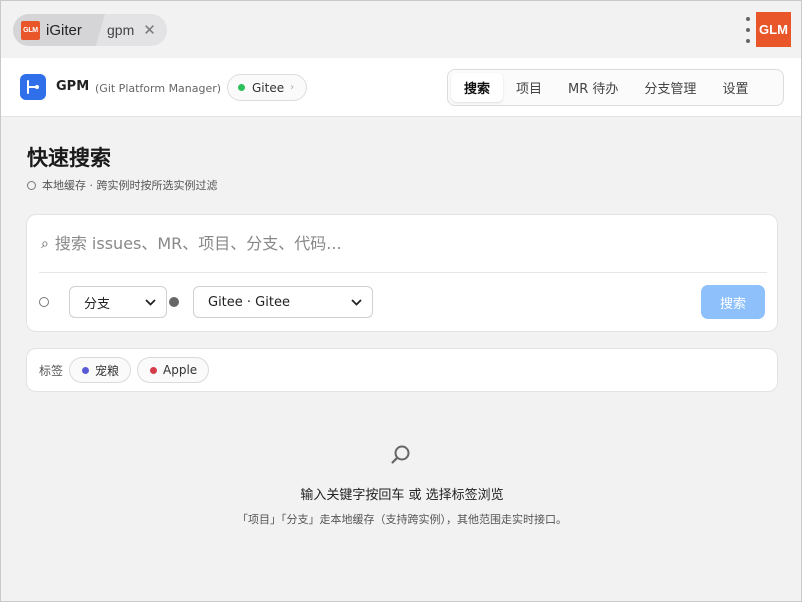 The height and width of the screenshot is (602, 802). Describe the element at coordinates (402, 495) in the screenshot. I see `empty-state-title: 输入关键字按回车 或 选择标签浏览` at that location.